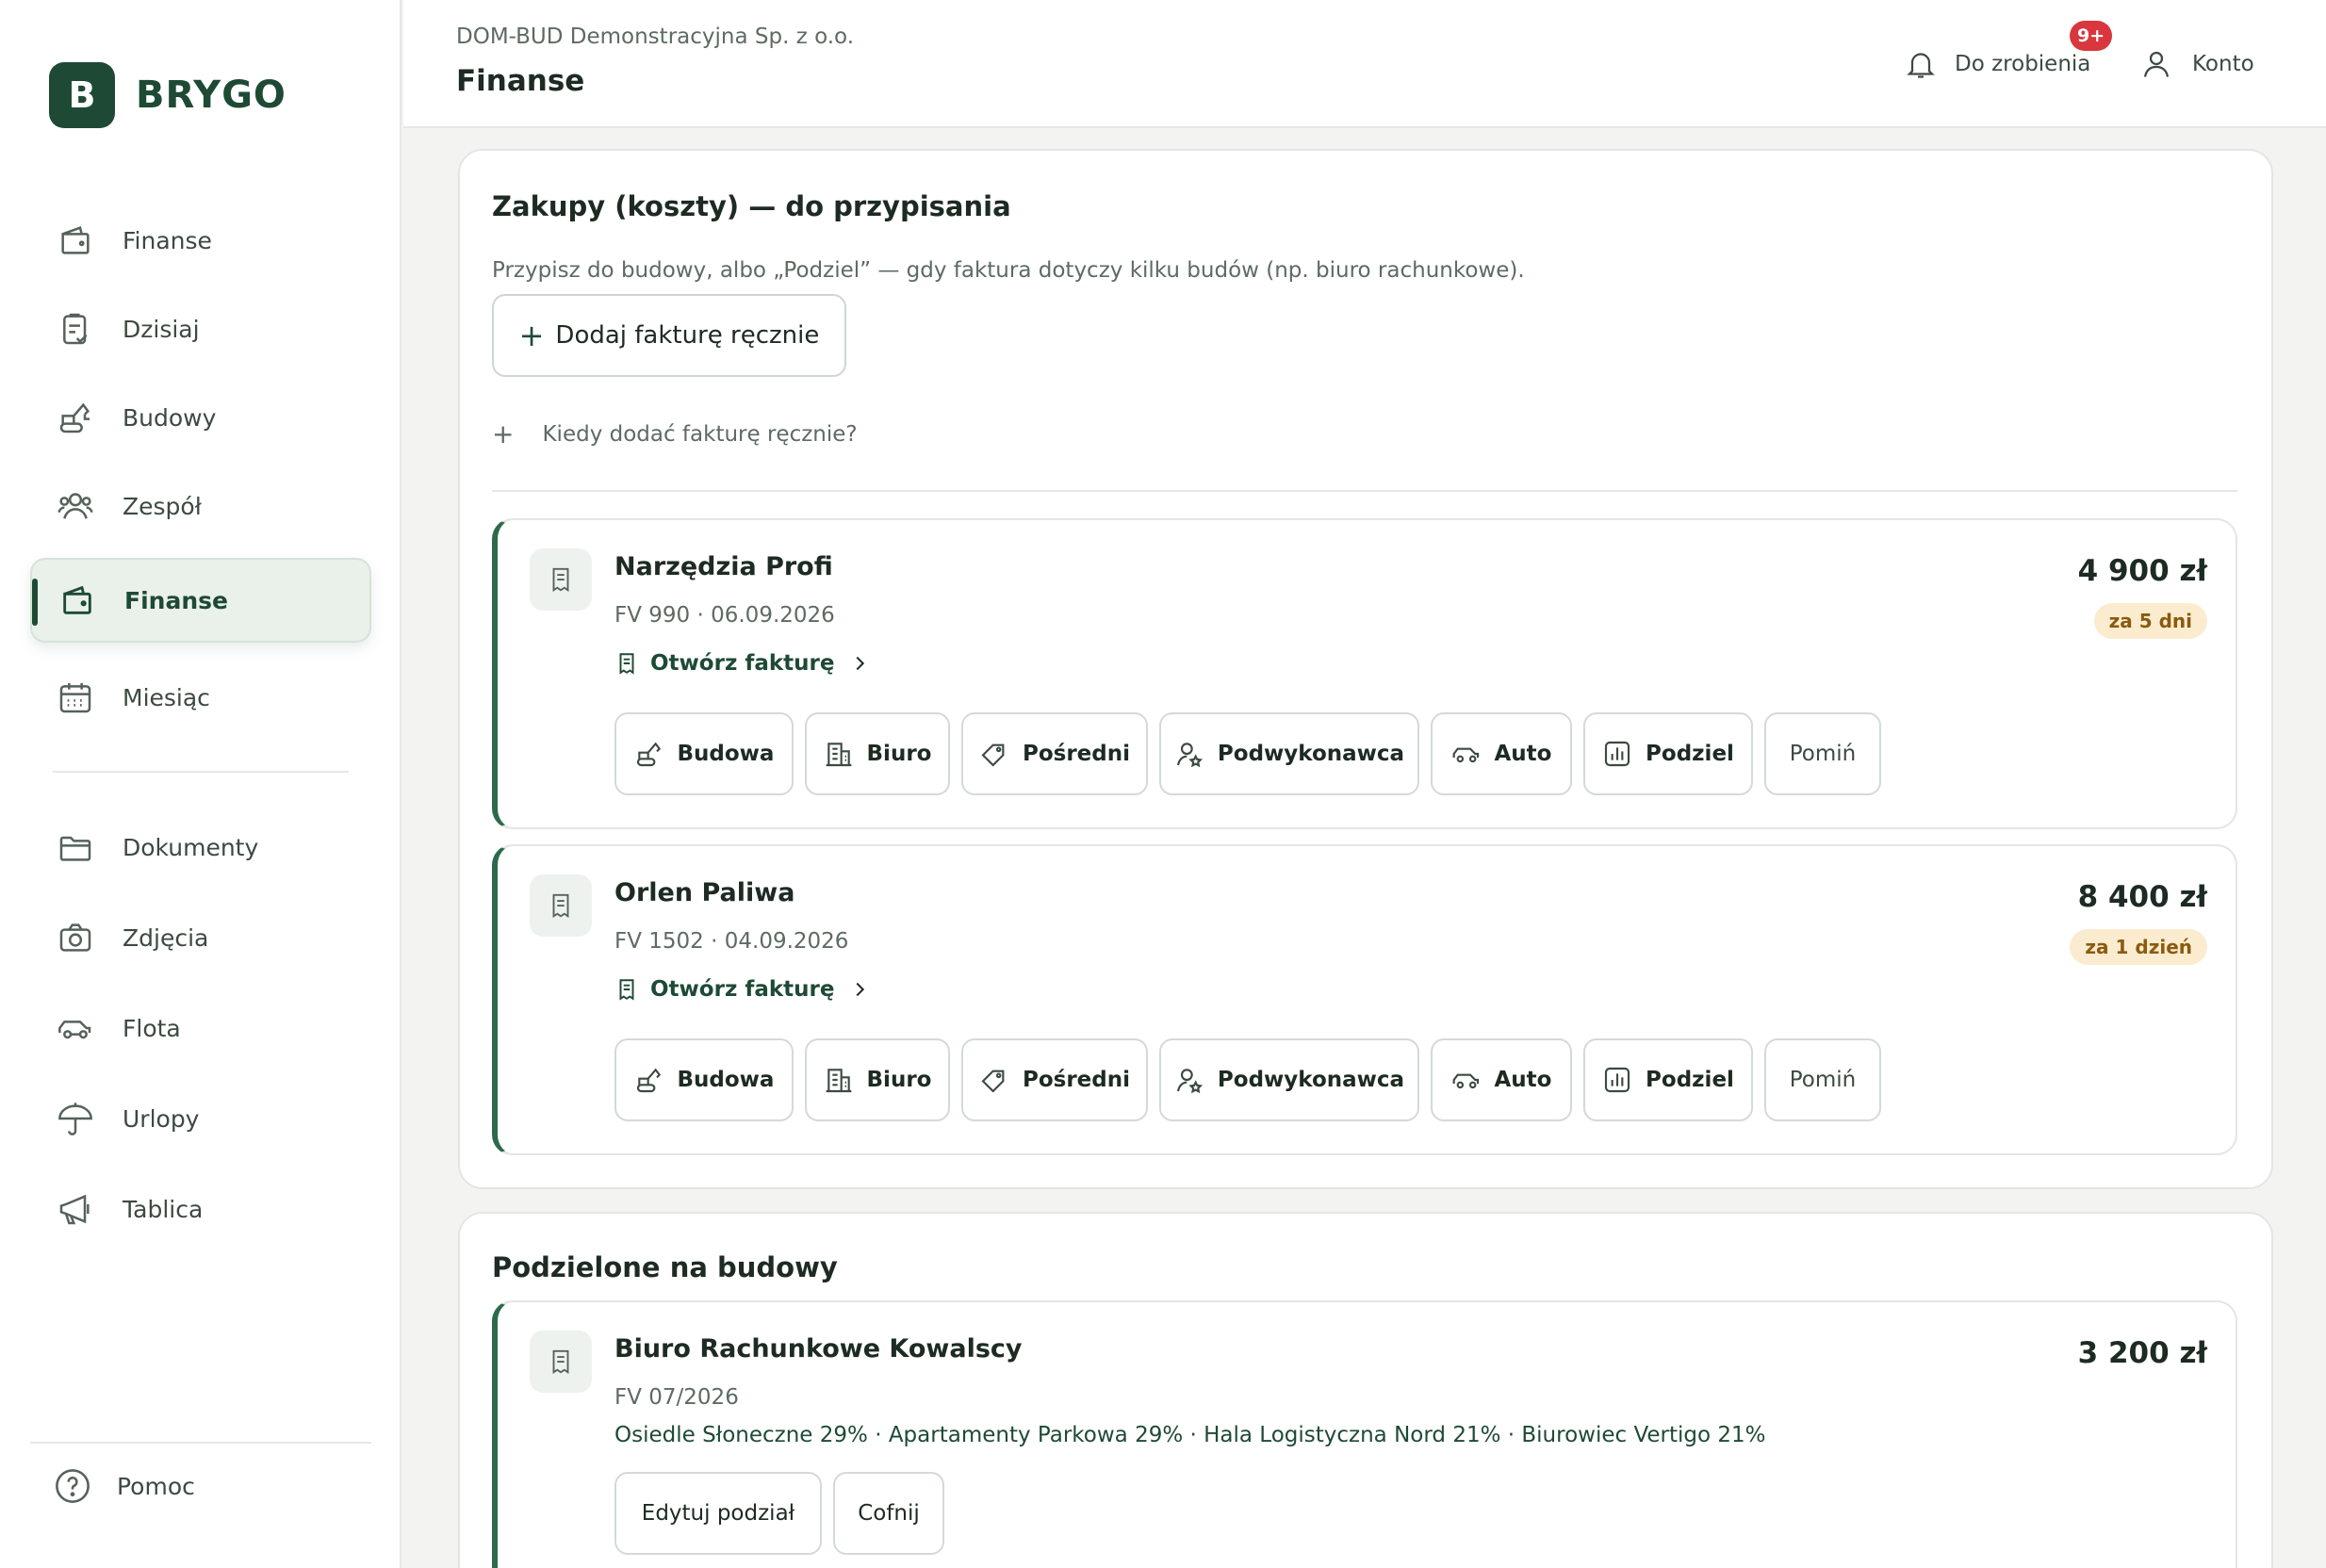 The height and width of the screenshot is (1568, 2326). Describe the element at coordinates (166, 937) in the screenshot. I see `sidebar-item-label: Zdjęcia` at that location.